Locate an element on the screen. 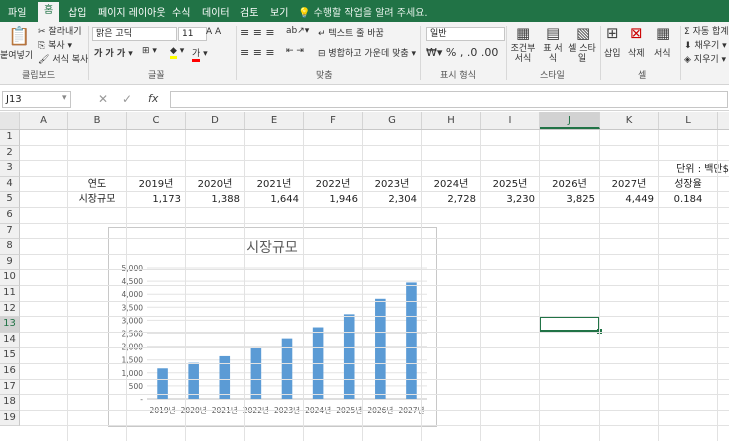 This screenshot has height=441, width=729. row-header: 19 is located at coordinates (10, 418).